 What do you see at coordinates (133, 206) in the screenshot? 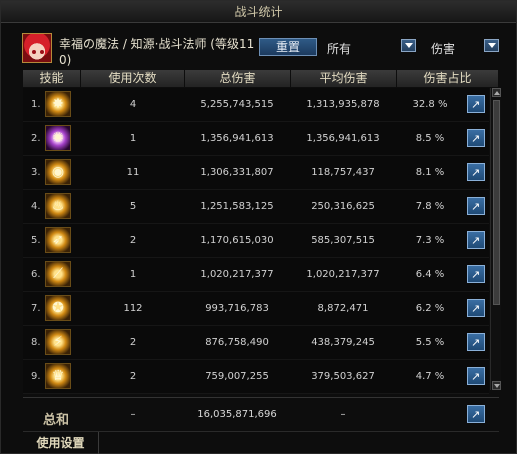
I see `row-count: 5` at bounding box center [133, 206].